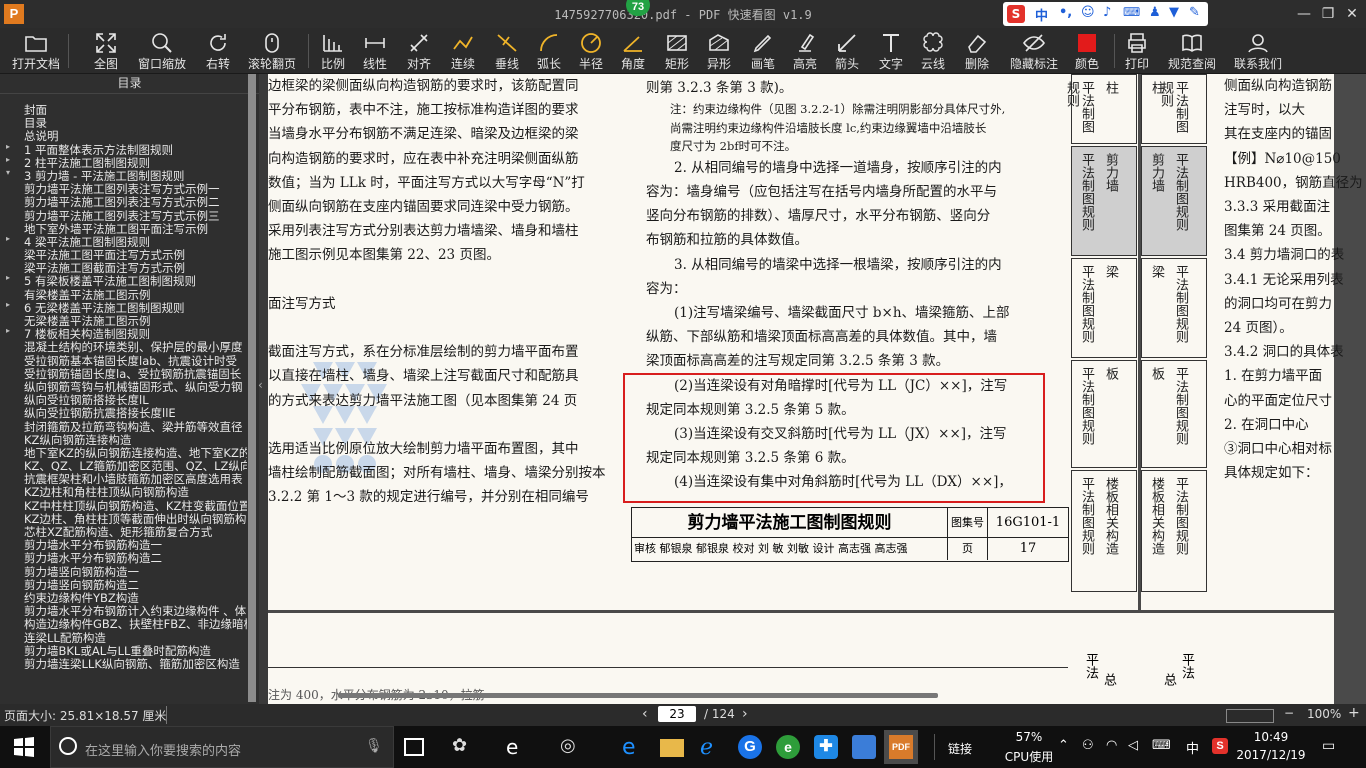 The width and height of the screenshot is (1366, 768). What do you see at coordinates (1111, 745) in the screenshot?
I see `wifi-icon: ◠` at bounding box center [1111, 745].